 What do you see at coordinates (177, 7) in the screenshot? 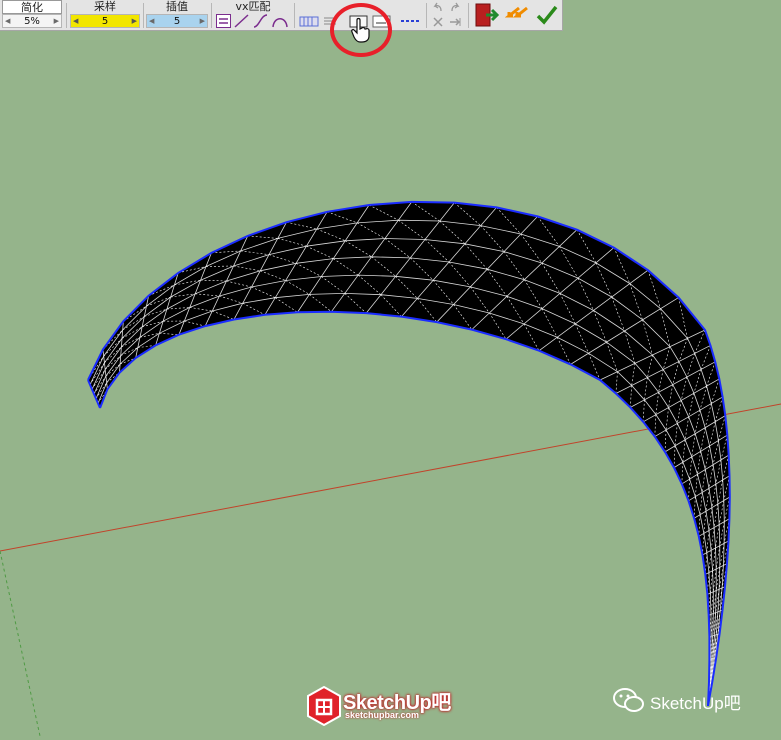
I see `interpolate-label: 插值` at bounding box center [177, 7].